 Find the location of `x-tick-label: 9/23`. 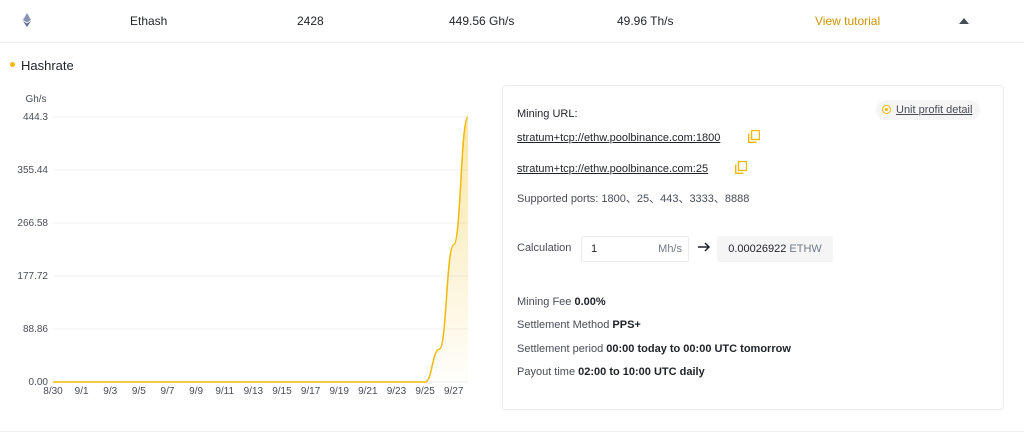

x-tick-label: 9/23 is located at coordinates (397, 391).